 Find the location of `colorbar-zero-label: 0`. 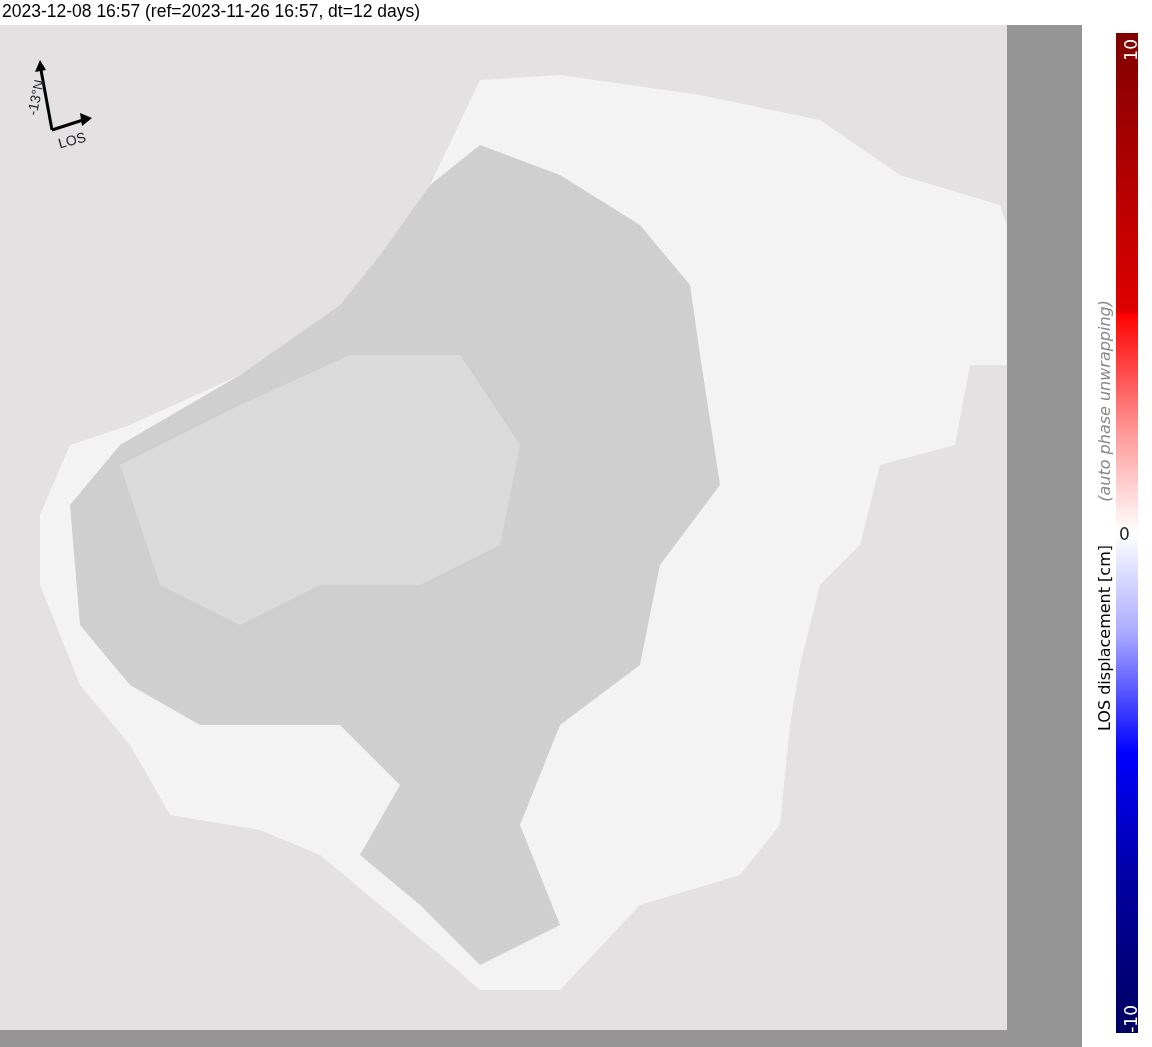

colorbar-zero-label: 0 is located at coordinates (1124, 534).